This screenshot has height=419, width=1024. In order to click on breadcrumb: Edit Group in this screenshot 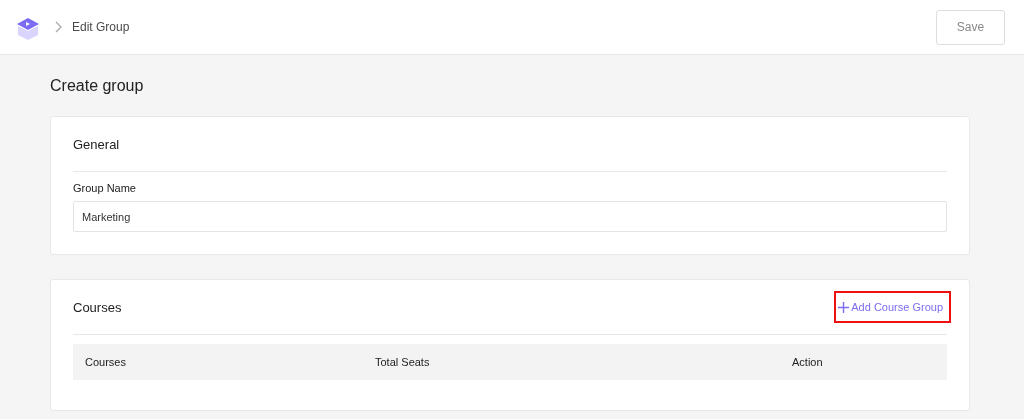, I will do `click(101, 27)`.